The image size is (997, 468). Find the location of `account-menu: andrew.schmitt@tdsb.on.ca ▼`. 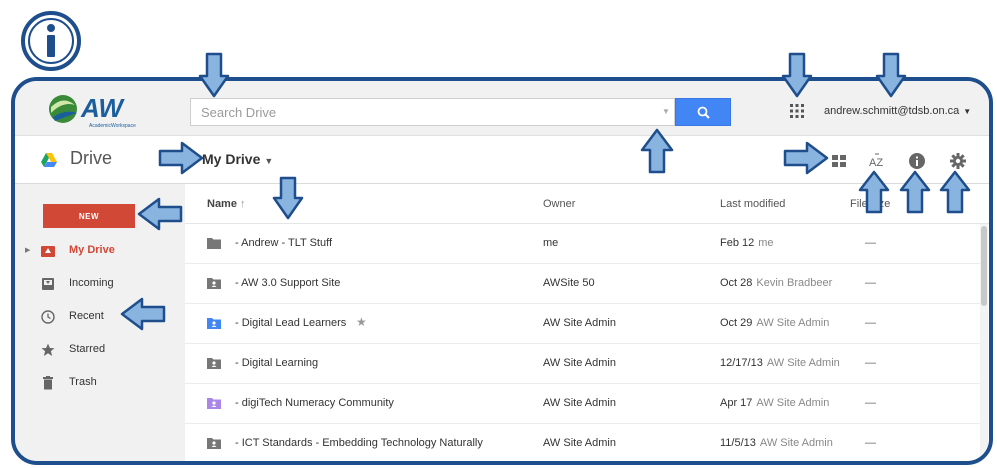

account-menu: andrew.schmitt@tdsb.on.ca ▼ is located at coordinates (897, 111).